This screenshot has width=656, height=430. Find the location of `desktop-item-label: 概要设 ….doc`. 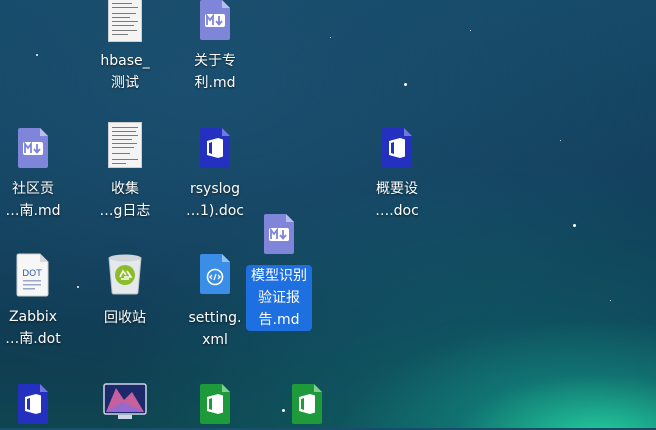

desktop-item-label: 概要设 ….doc is located at coordinates (397, 200).